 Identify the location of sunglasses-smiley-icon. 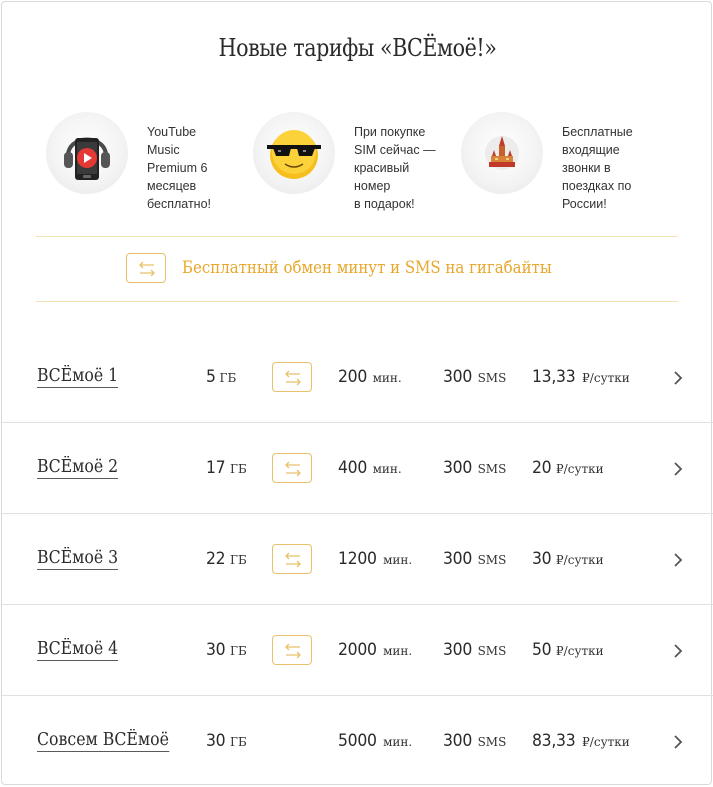
(294, 154).